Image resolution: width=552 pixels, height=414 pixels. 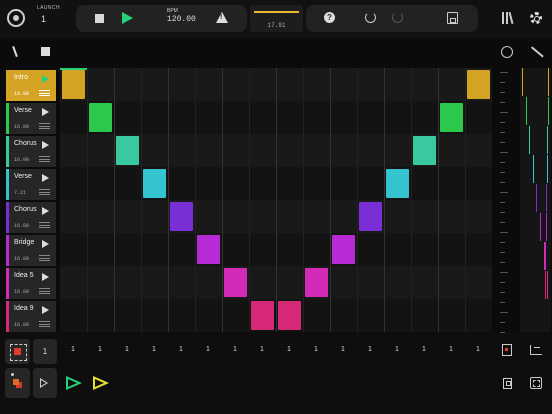 What do you see at coordinates (536, 383) in the screenshot?
I see `fullscreen-icon` at bounding box center [536, 383].